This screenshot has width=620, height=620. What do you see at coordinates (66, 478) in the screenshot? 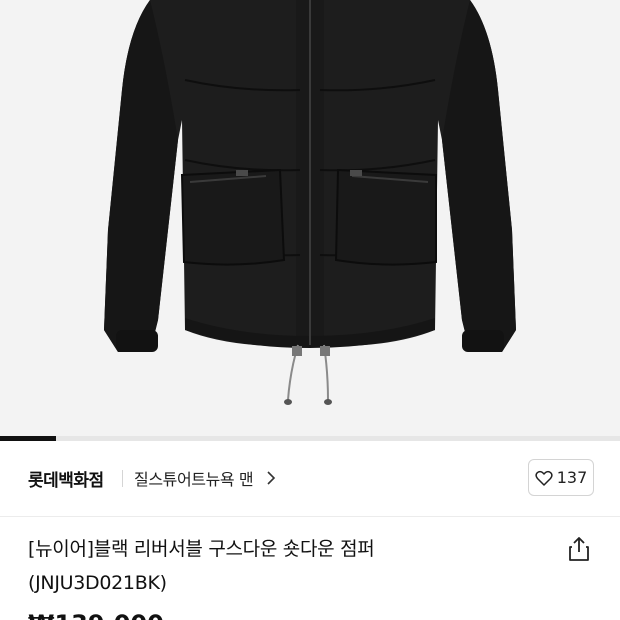
I see `store-name: 롯데백화점` at bounding box center [66, 478].